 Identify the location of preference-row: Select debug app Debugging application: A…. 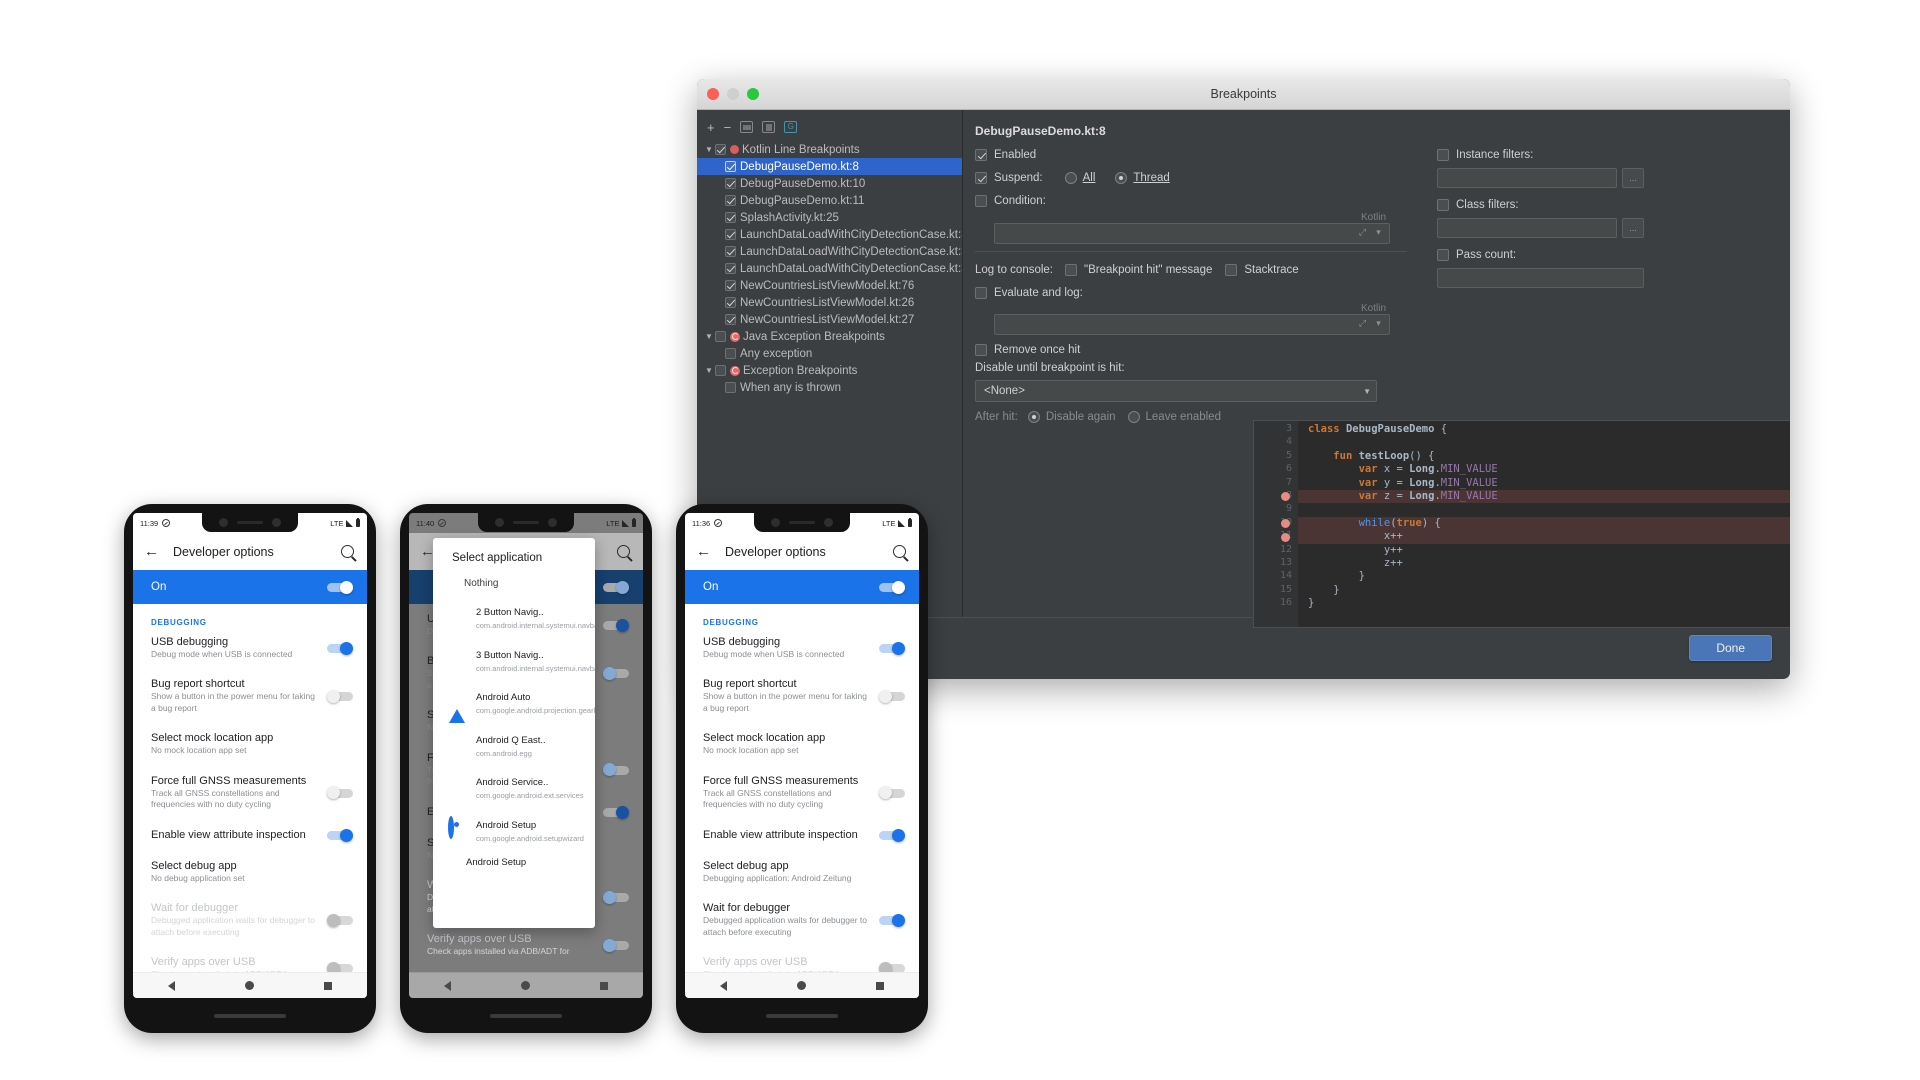
(802, 872).